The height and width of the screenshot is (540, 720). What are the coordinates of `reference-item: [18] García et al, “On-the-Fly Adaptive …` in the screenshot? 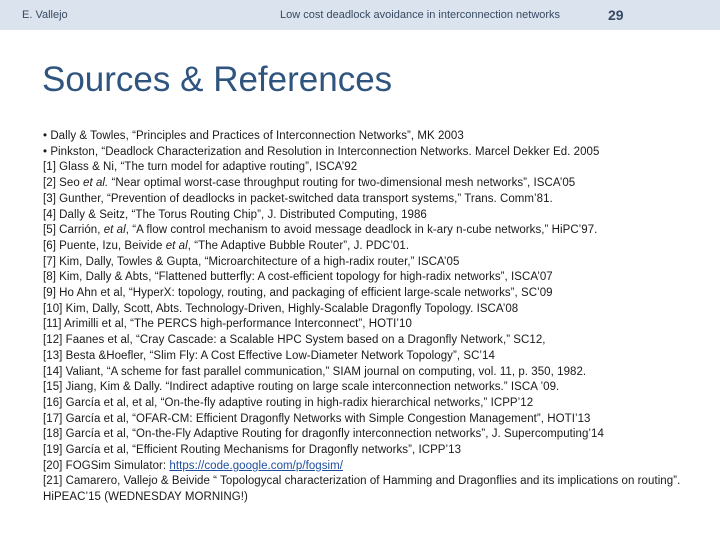 It's located at (323, 434).